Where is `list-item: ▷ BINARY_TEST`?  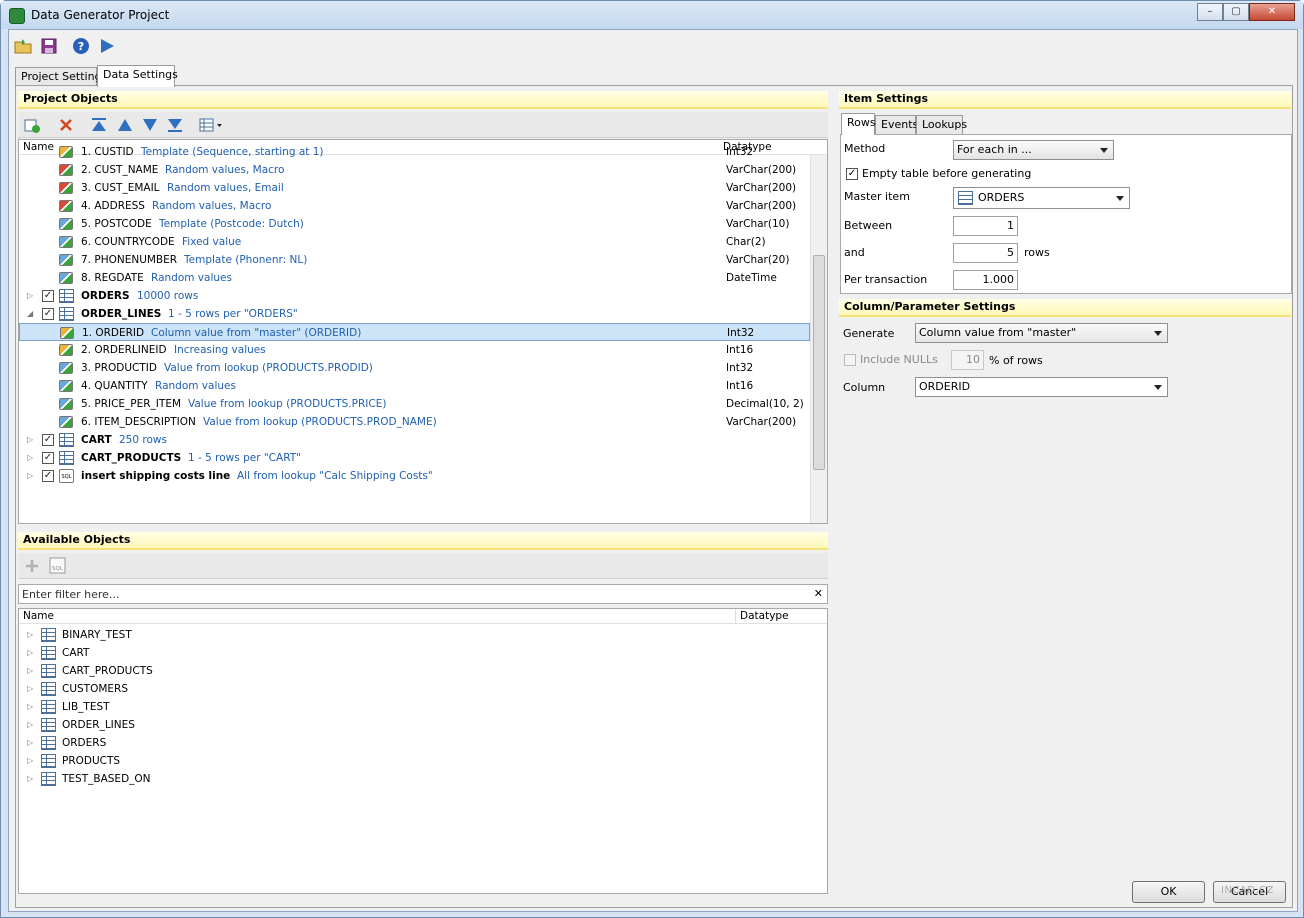
list-item: ▷ BINARY_TEST is located at coordinates (423, 635).